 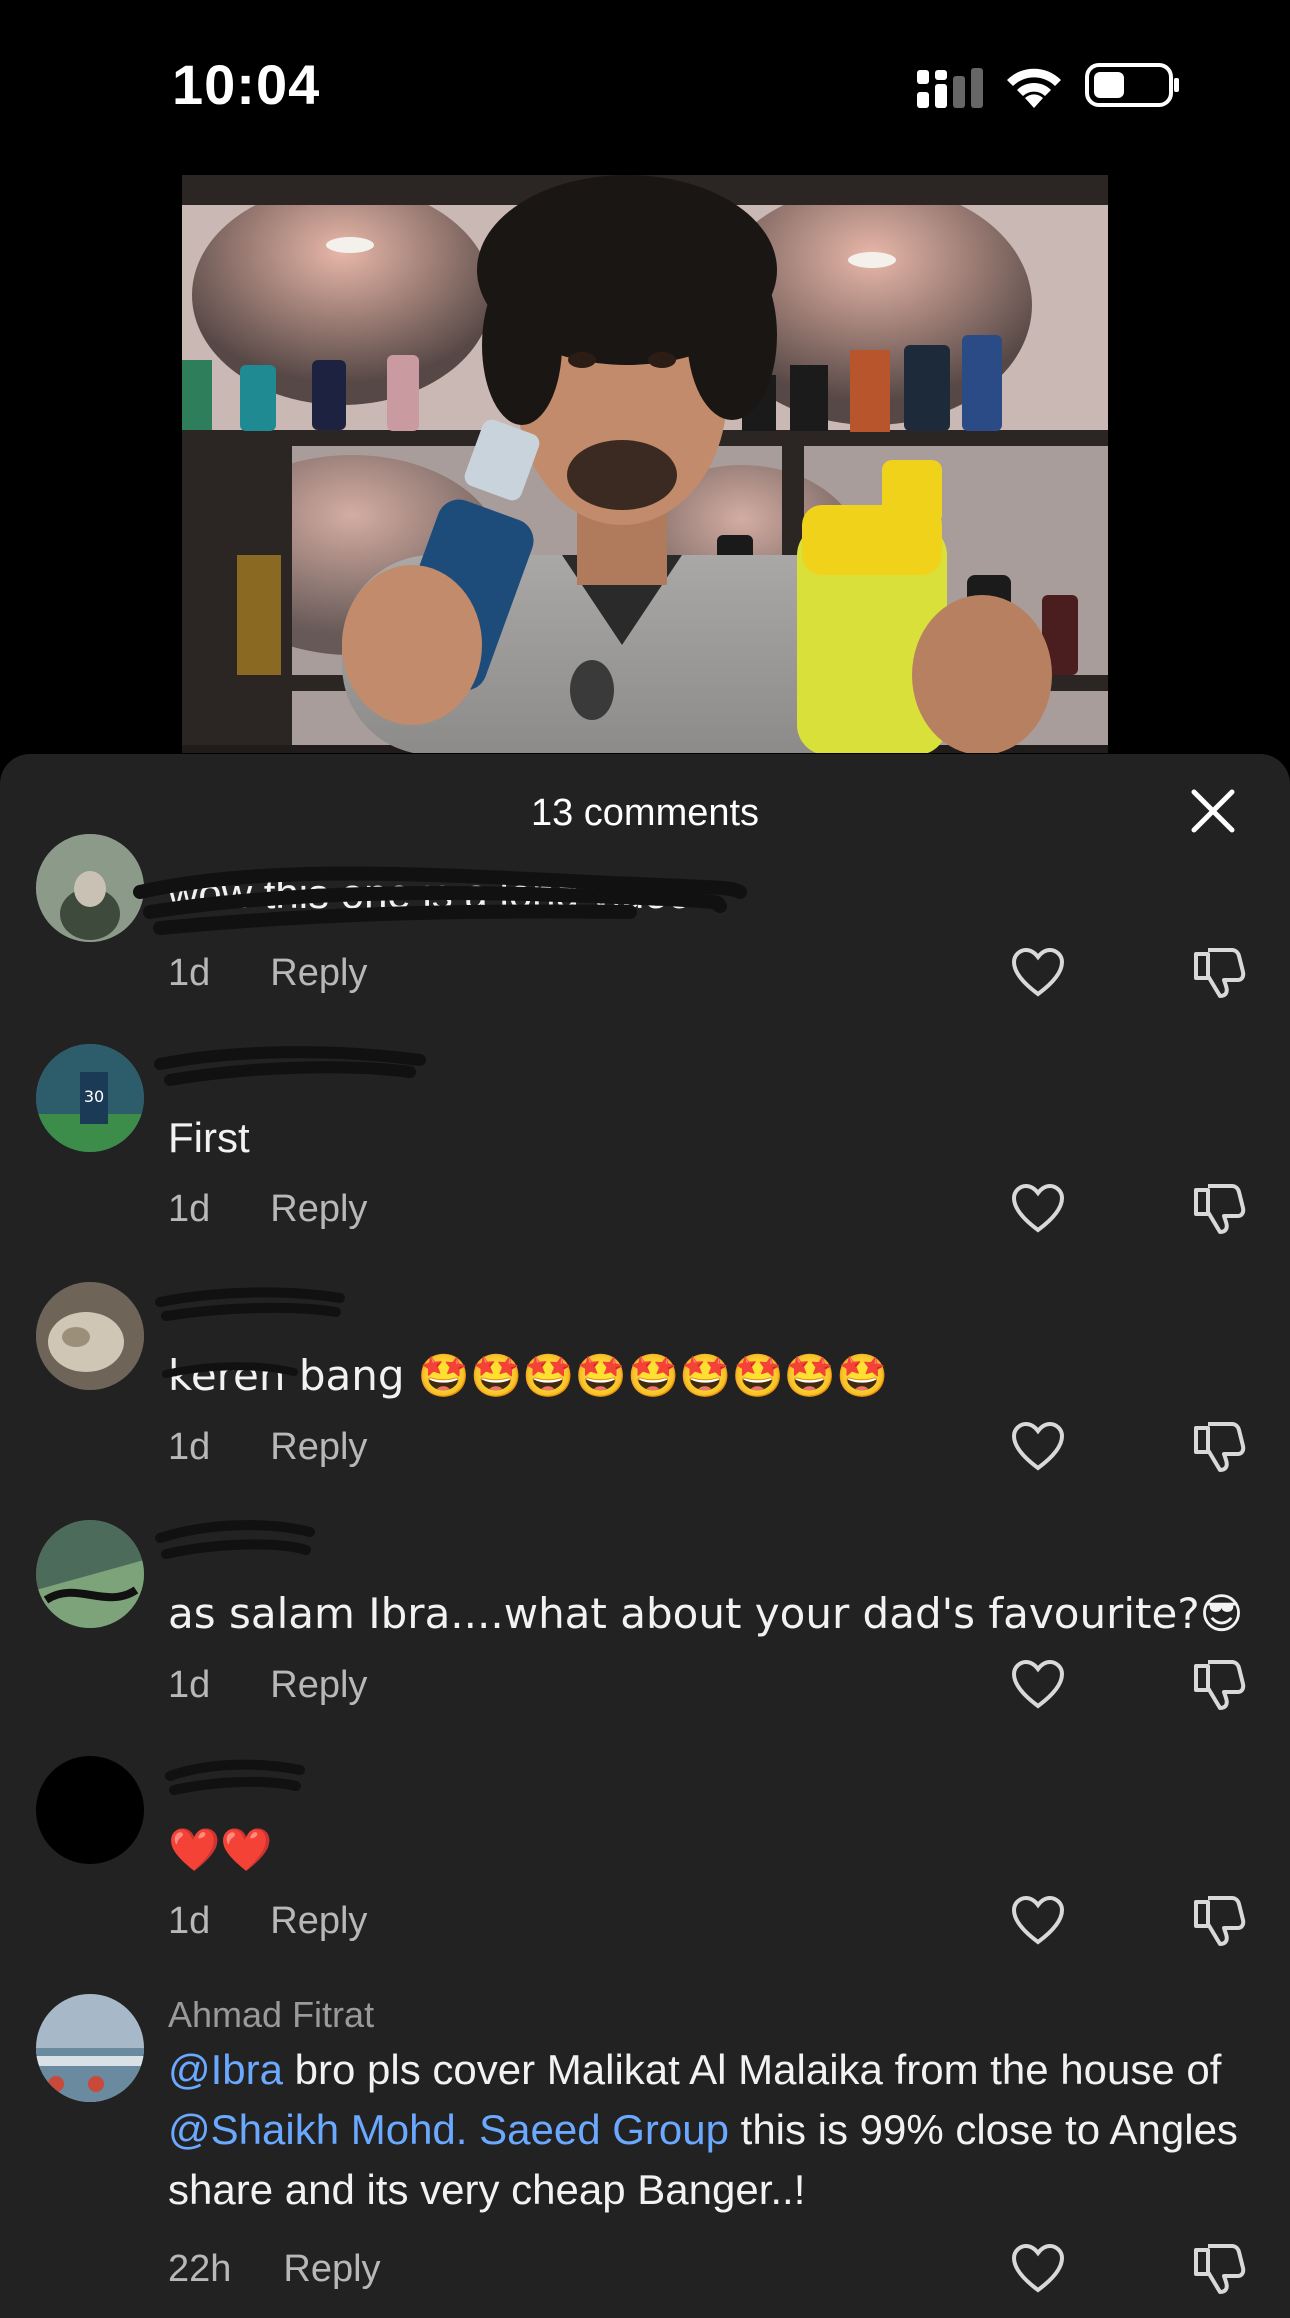 What do you see at coordinates (1213, 811) in the screenshot?
I see `close-icon` at bounding box center [1213, 811].